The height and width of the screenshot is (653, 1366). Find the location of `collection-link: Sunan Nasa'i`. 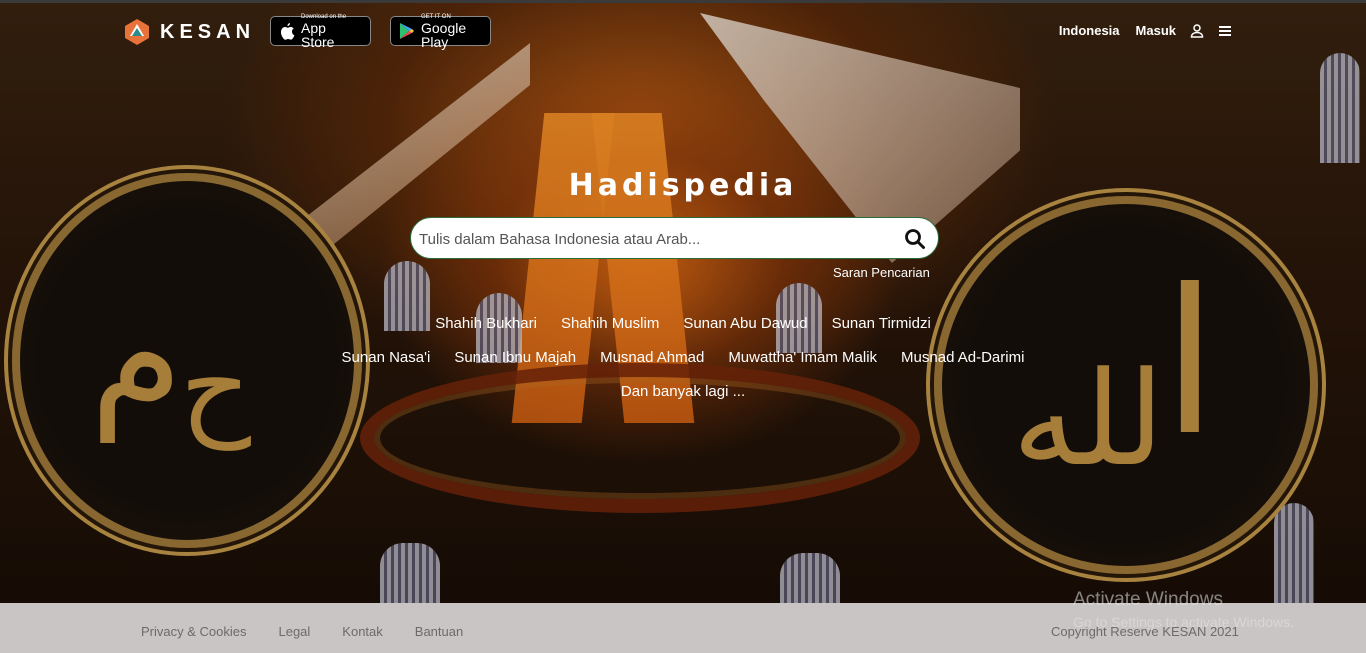

collection-link: Sunan Nasa'i is located at coordinates (386, 357).